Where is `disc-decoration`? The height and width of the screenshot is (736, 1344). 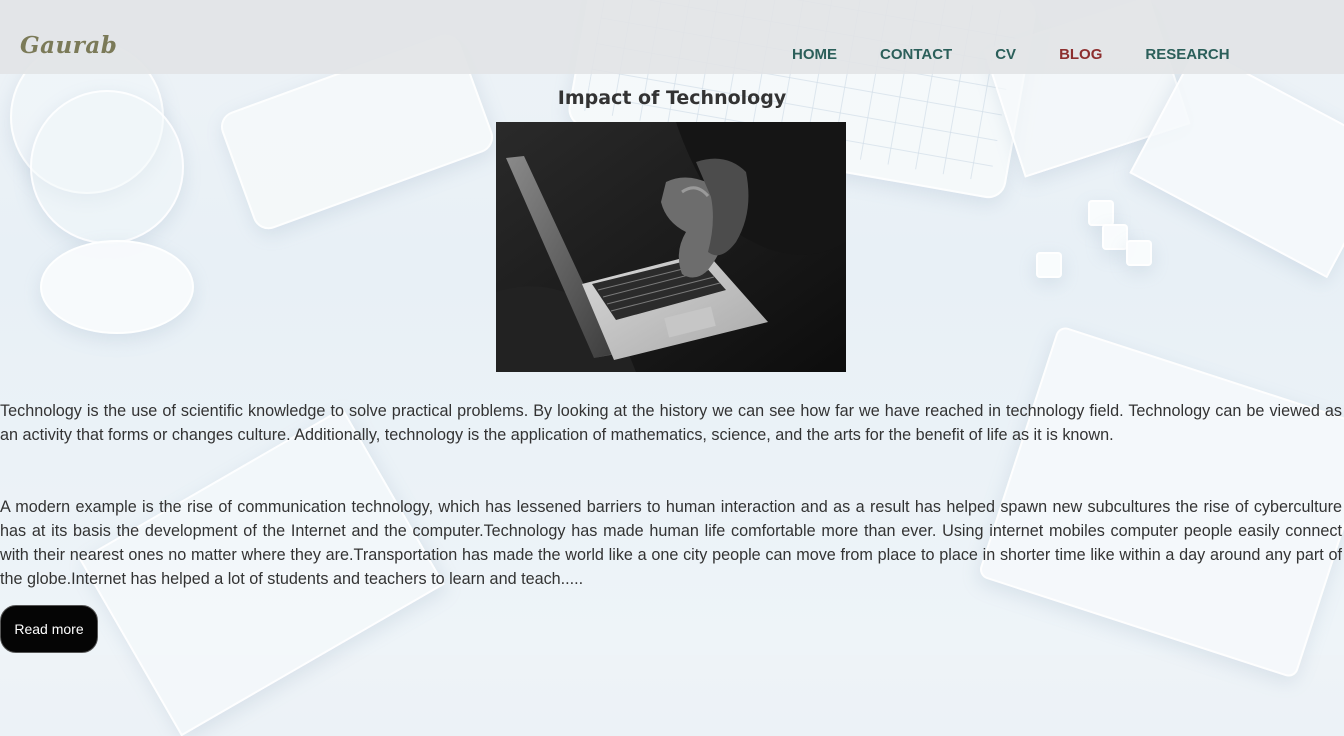 disc-decoration is located at coordinates (107, 167).